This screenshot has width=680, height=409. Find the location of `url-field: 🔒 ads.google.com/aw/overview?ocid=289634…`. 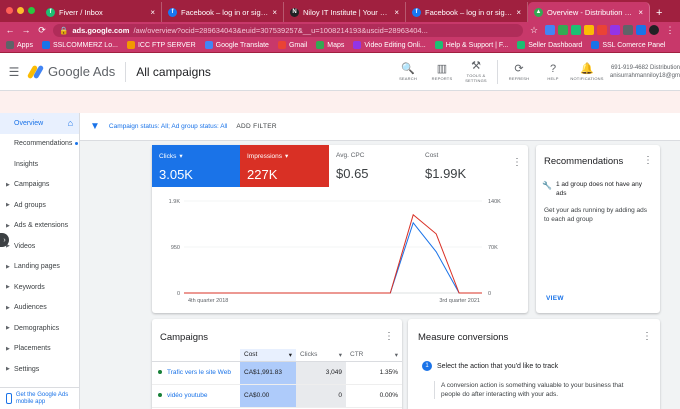

url-field: 🔒 ads.google.com/aw/overview?ocid=289634… is located at coordinates (288, 30).